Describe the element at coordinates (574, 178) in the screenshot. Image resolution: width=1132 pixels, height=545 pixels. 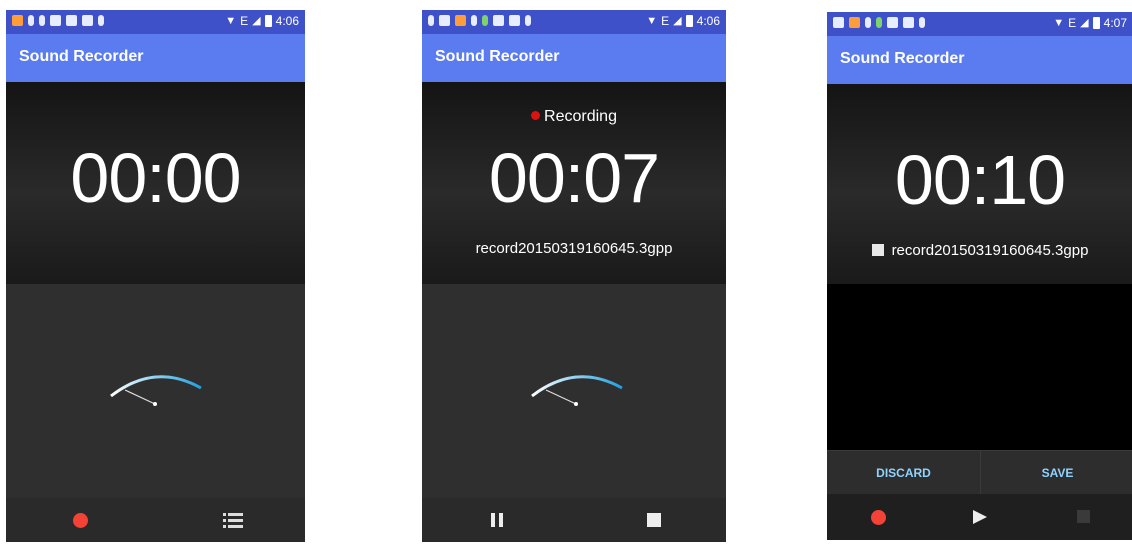
I see `elapsed-time: 00:07` at that location.